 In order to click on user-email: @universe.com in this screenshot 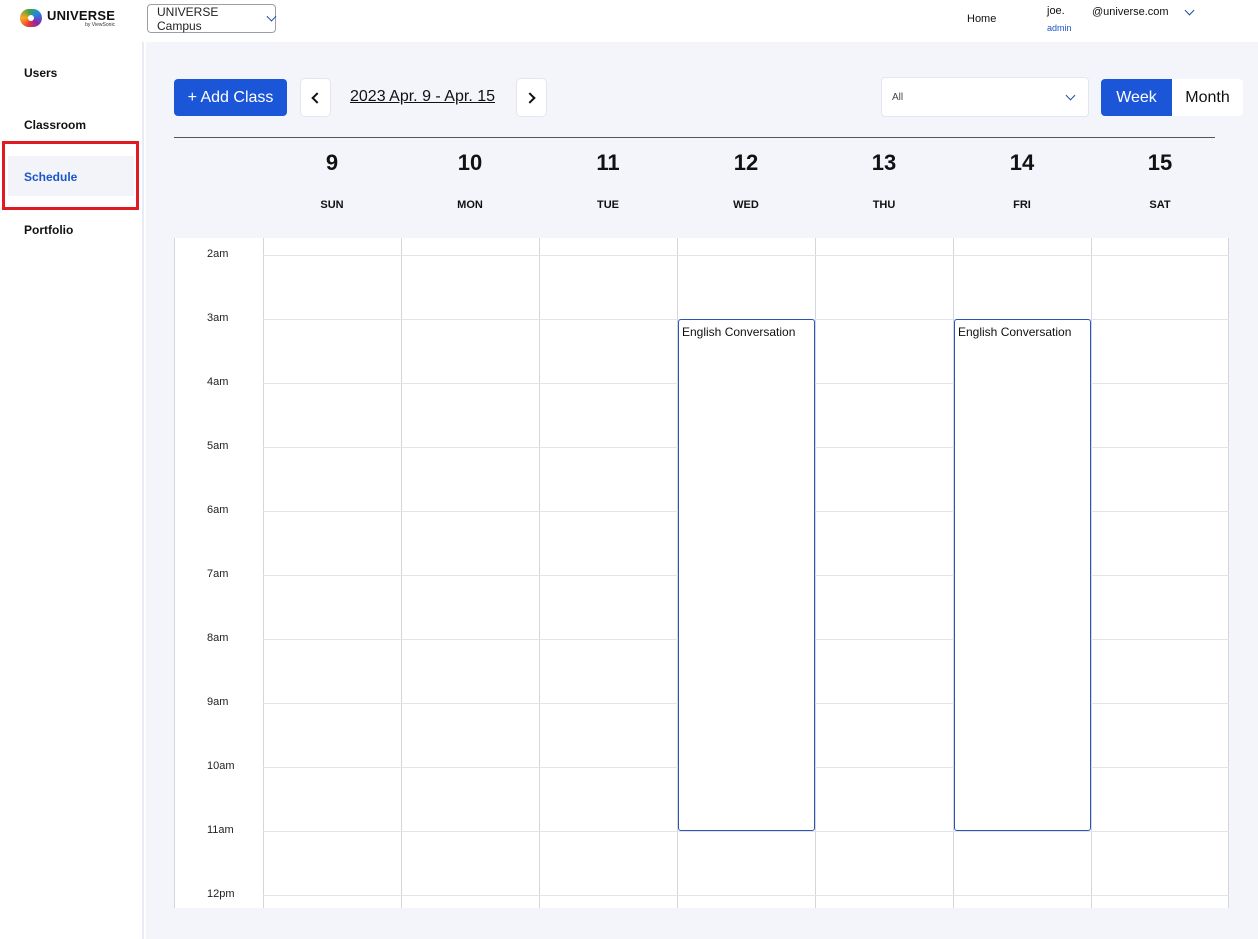, I will do `click(1130, 12)`.